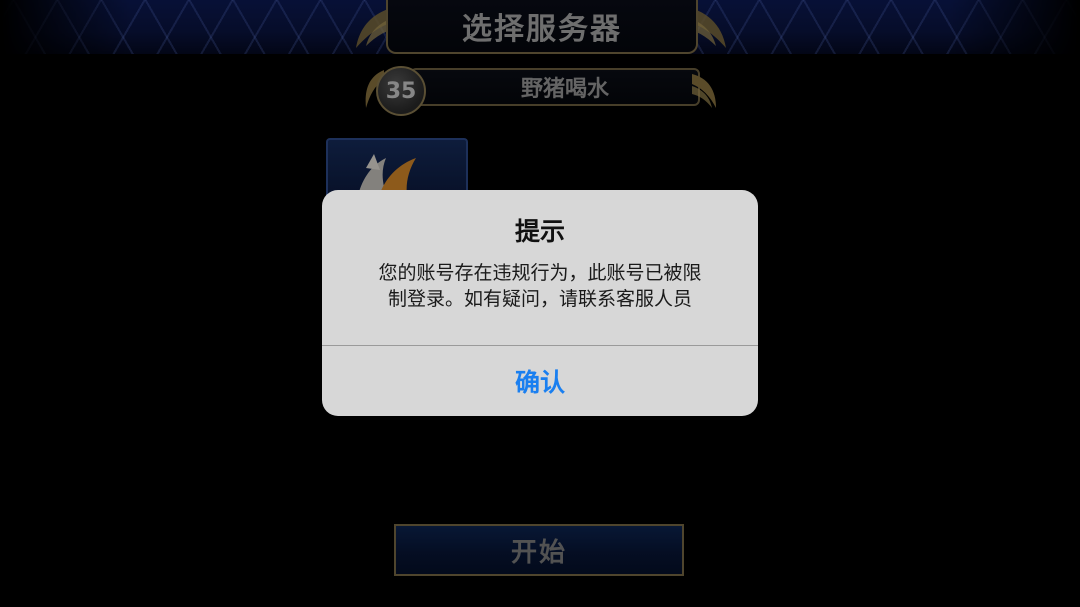 This screenshot has width=1080, height=607. I want to click on dialog-message: 您的账号存在违规行为，此账号已被限 制登录。如有疑问，请联系客服人员, so click(540, 286).